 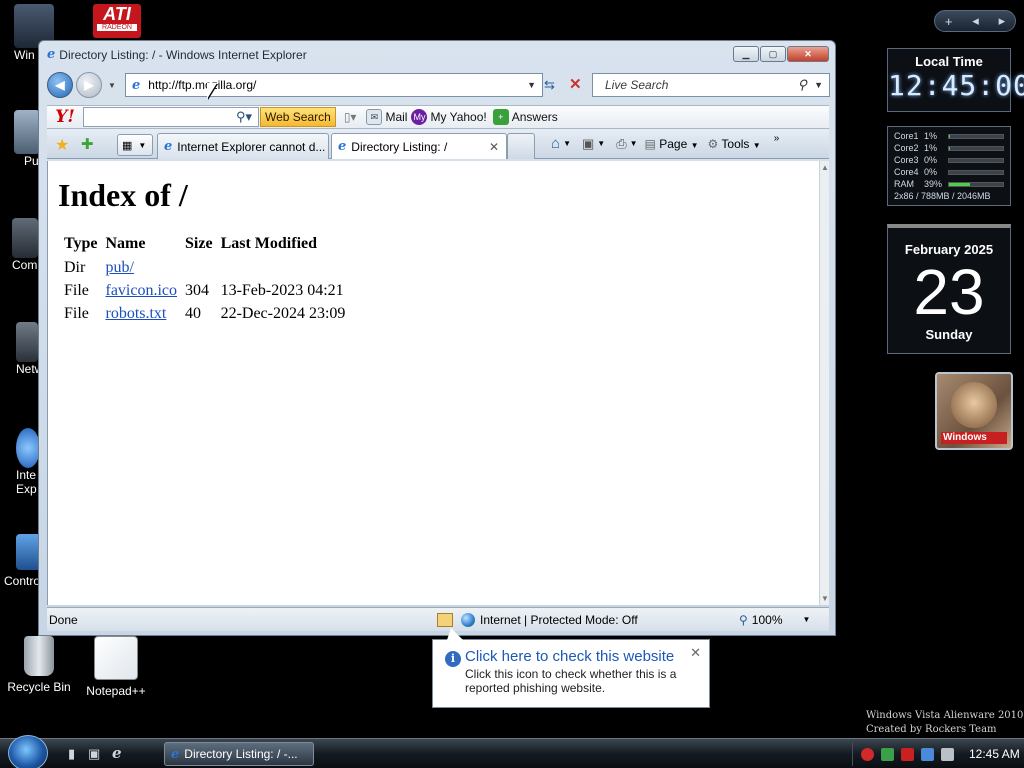 What do you see at coordinates (87, 144) in the screenshot?
I see `add-favorite-icon: ✚` at bounding box center [87, 144].